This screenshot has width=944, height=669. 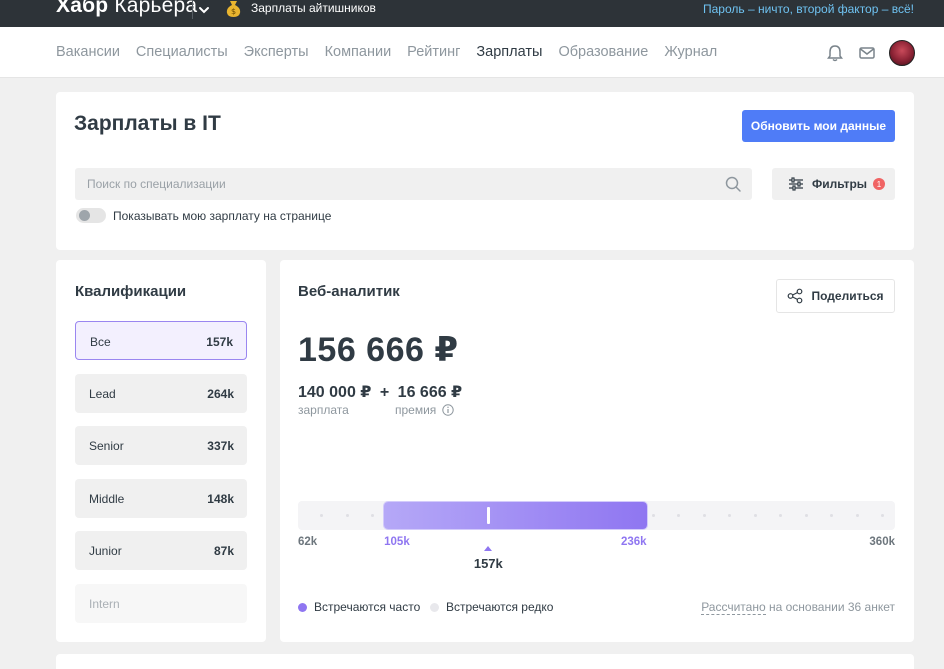 I want to click on logo: Хабр Карьера, so click(x=126, y=9).